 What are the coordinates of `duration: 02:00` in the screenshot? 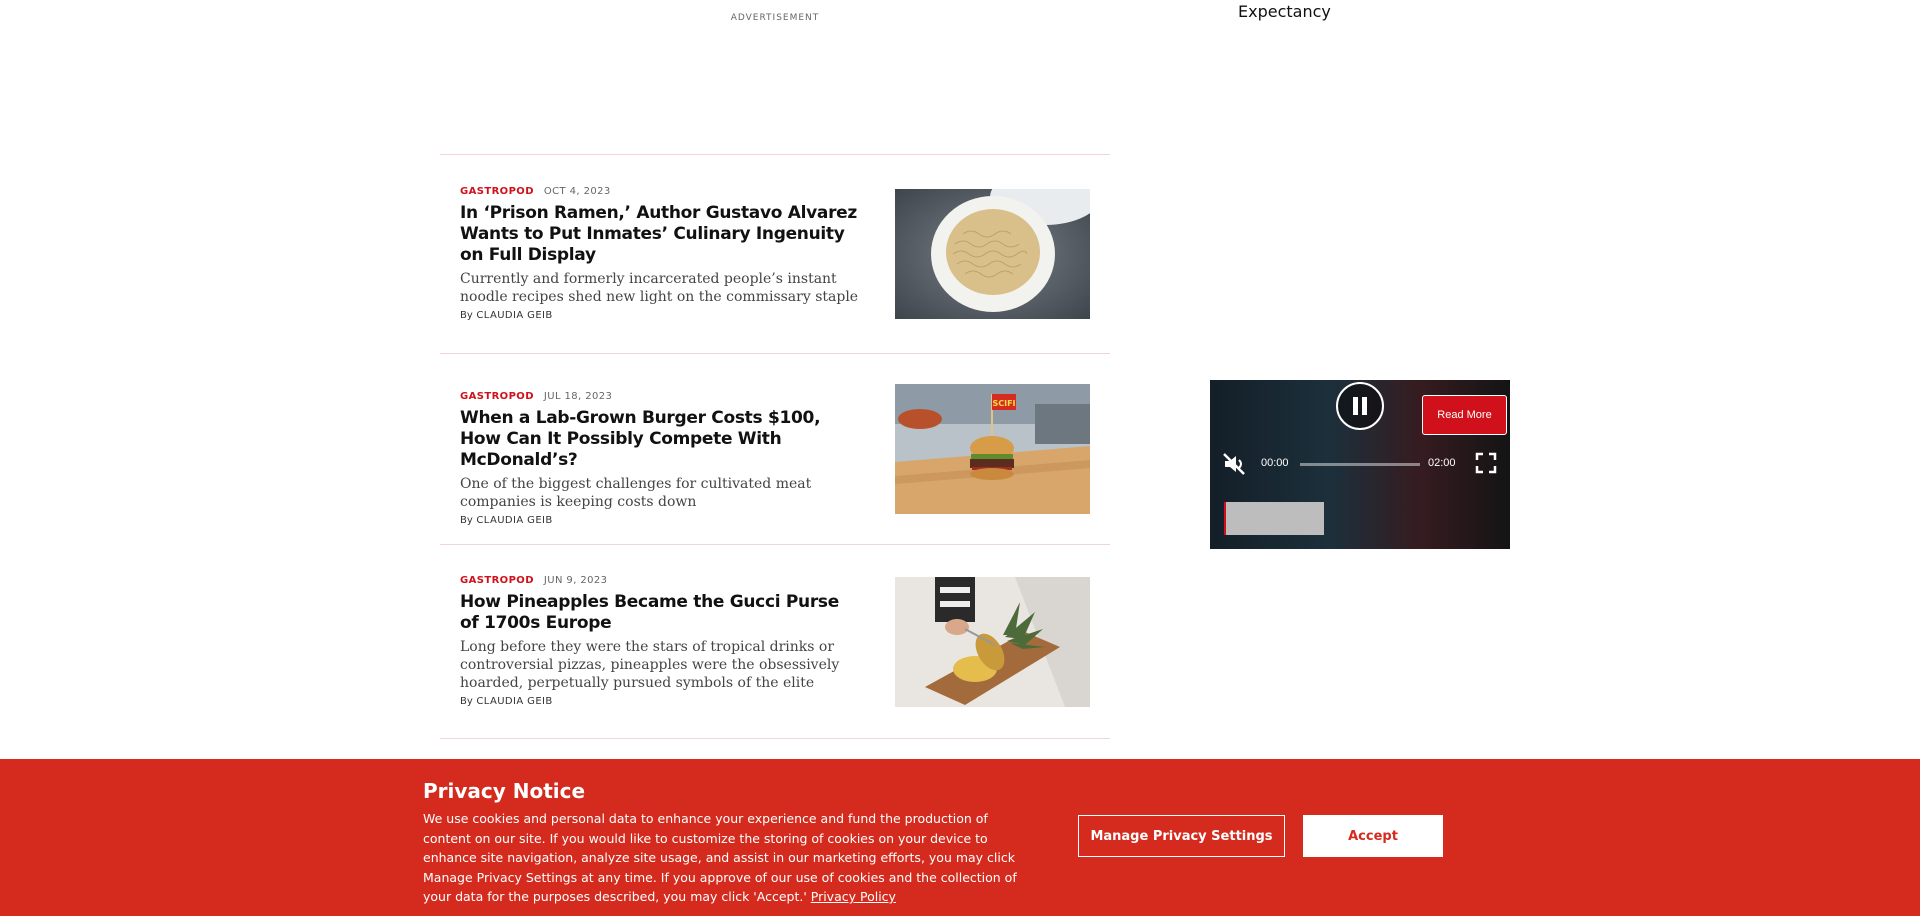 It's located at (1442, 463).